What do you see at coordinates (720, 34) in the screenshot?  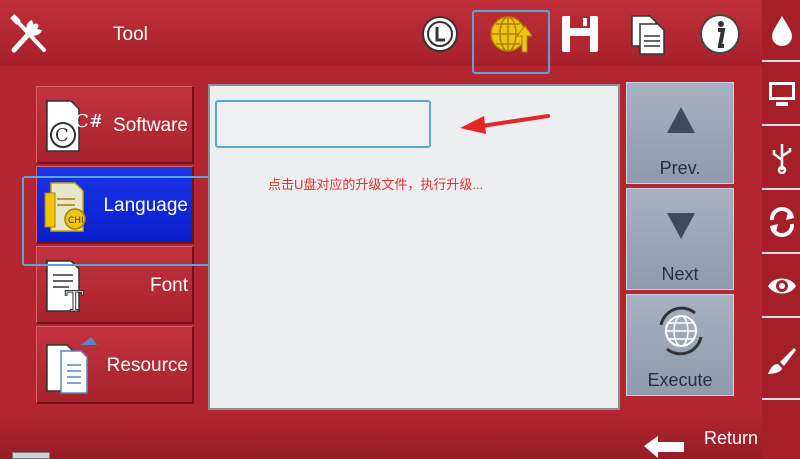 I see `info-icon` at bounding box center [720, 34].